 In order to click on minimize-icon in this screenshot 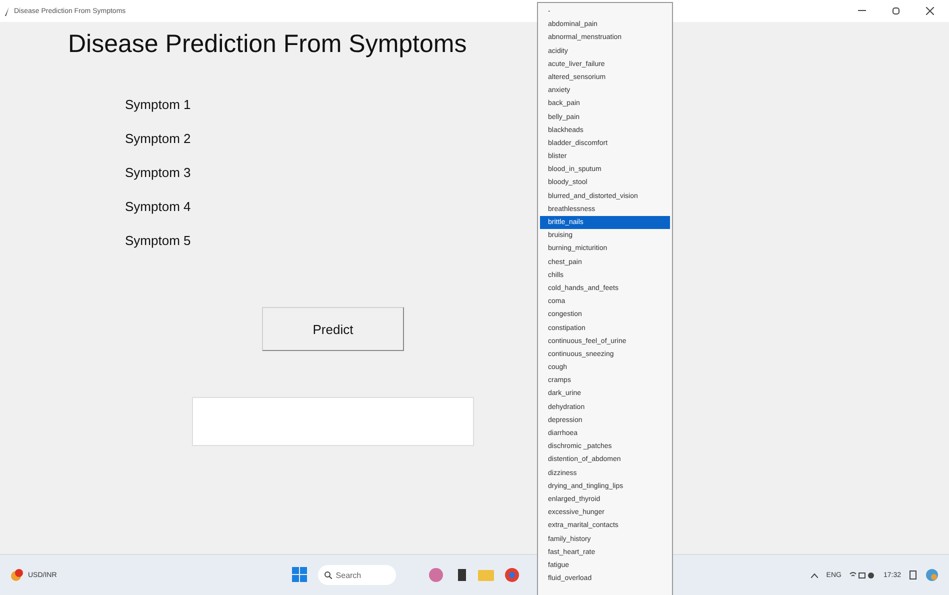, I will do `click(862, 11)`.